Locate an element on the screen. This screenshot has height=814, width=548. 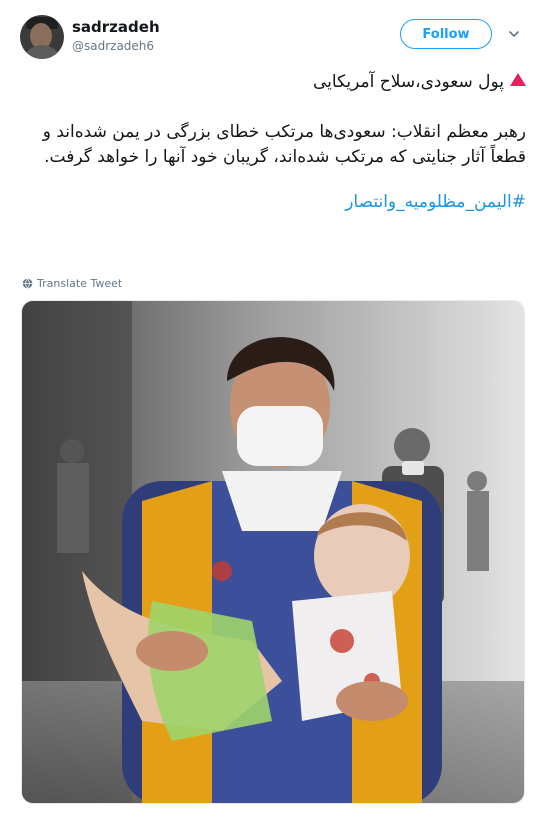
avatar is located at coordinates (42, 37).